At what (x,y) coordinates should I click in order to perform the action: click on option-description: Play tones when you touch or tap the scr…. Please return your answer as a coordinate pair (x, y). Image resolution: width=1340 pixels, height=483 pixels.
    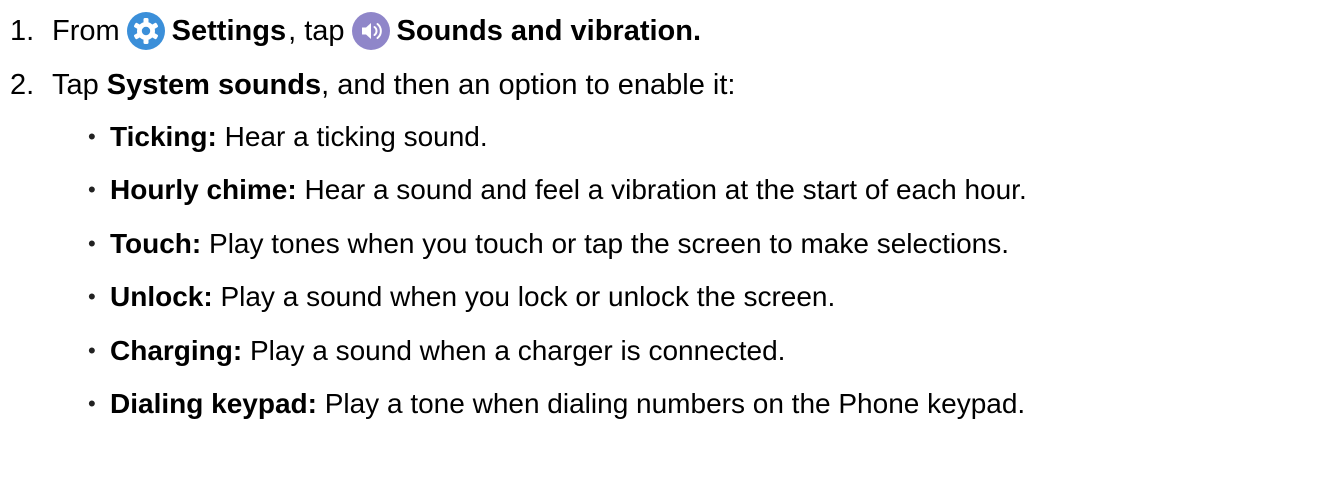
    Looking at the image, I should click on (605, 243).